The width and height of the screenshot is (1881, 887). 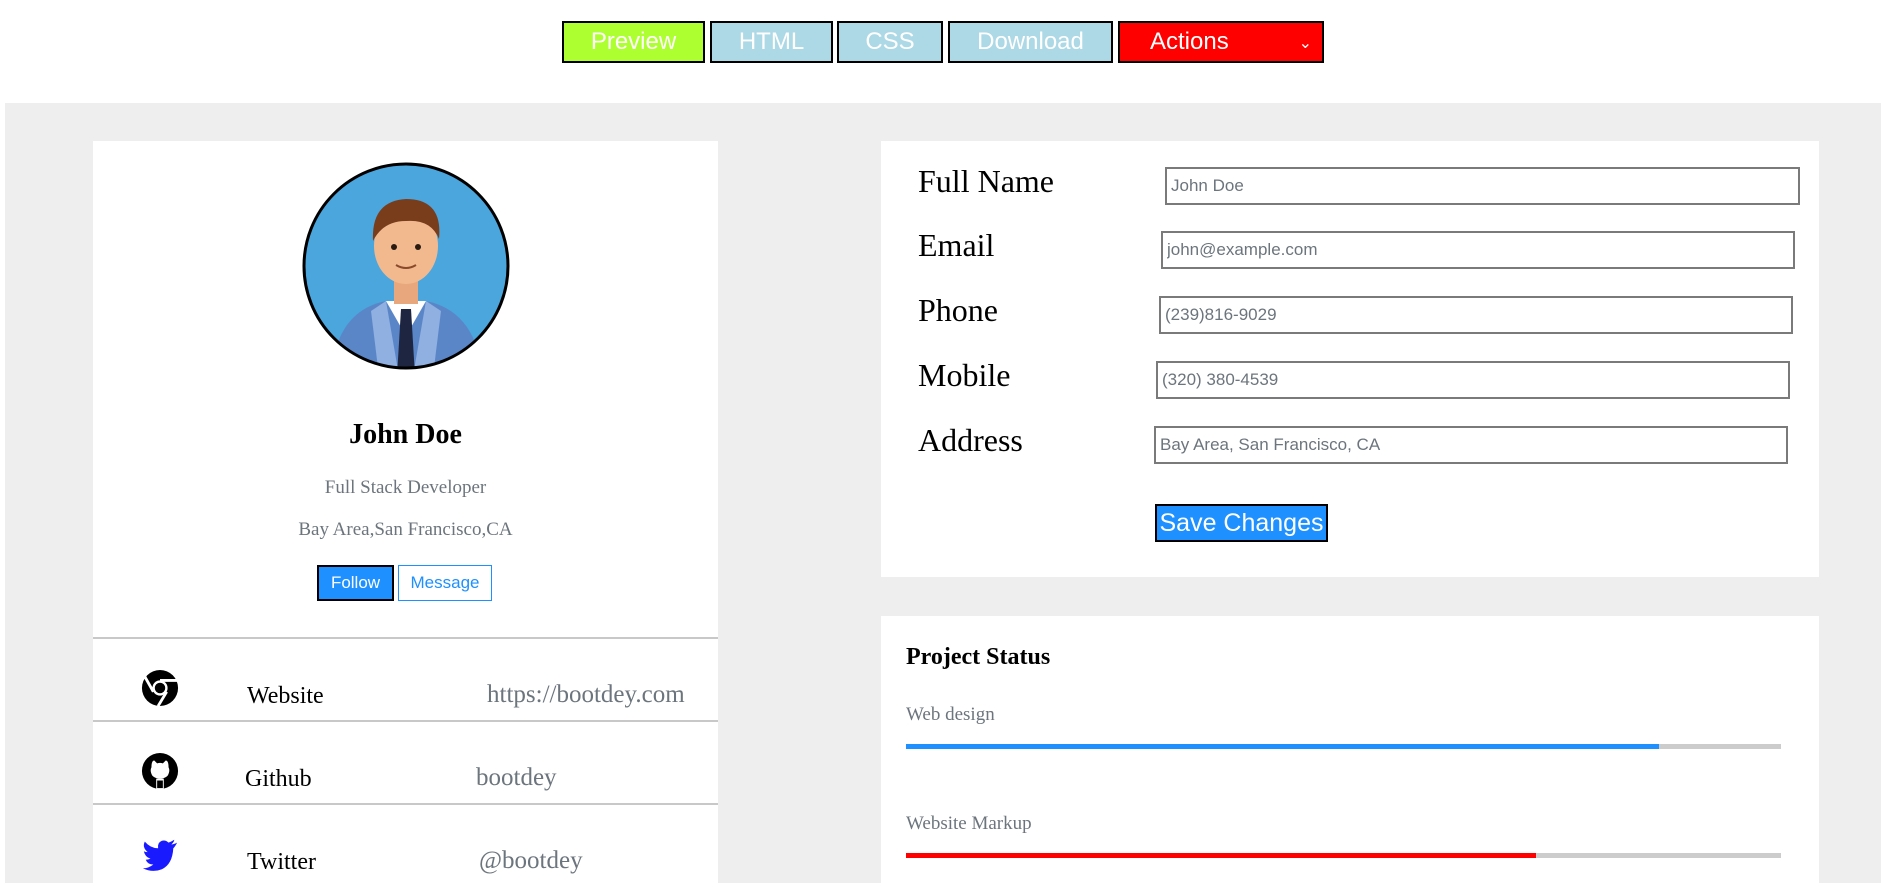 I want to click on profile-role: Full Stack Developer, so click(x=405, y=487).